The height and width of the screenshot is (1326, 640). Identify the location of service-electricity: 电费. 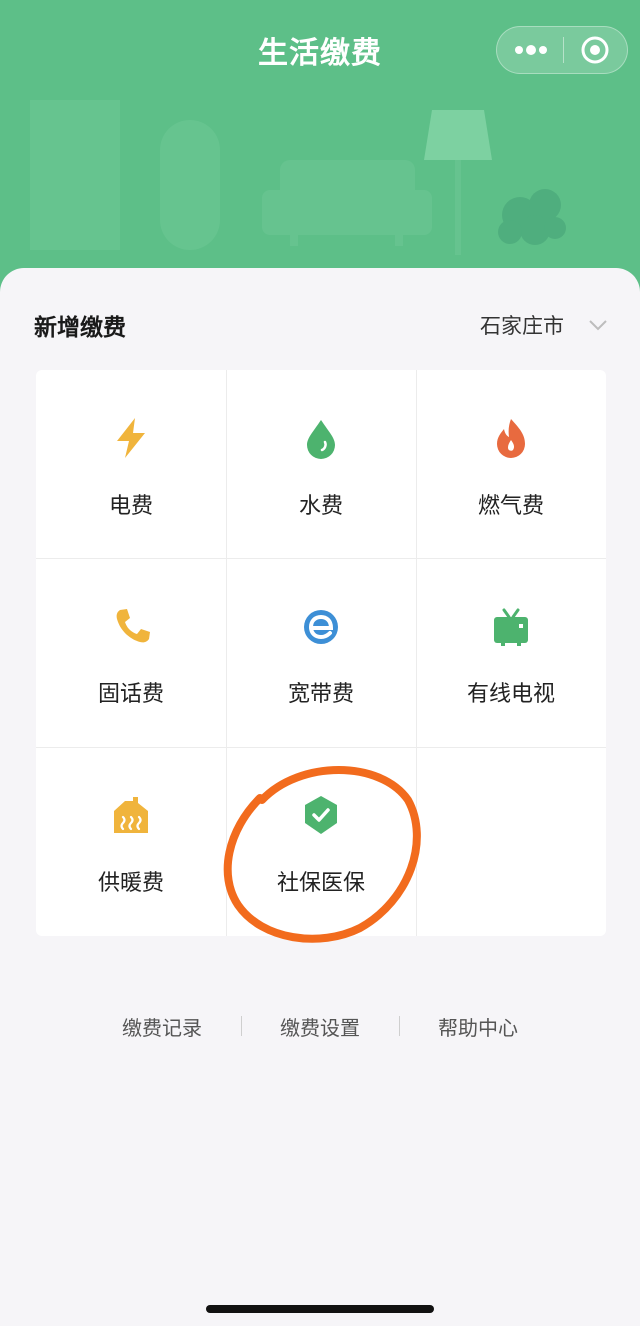
(131, 464).